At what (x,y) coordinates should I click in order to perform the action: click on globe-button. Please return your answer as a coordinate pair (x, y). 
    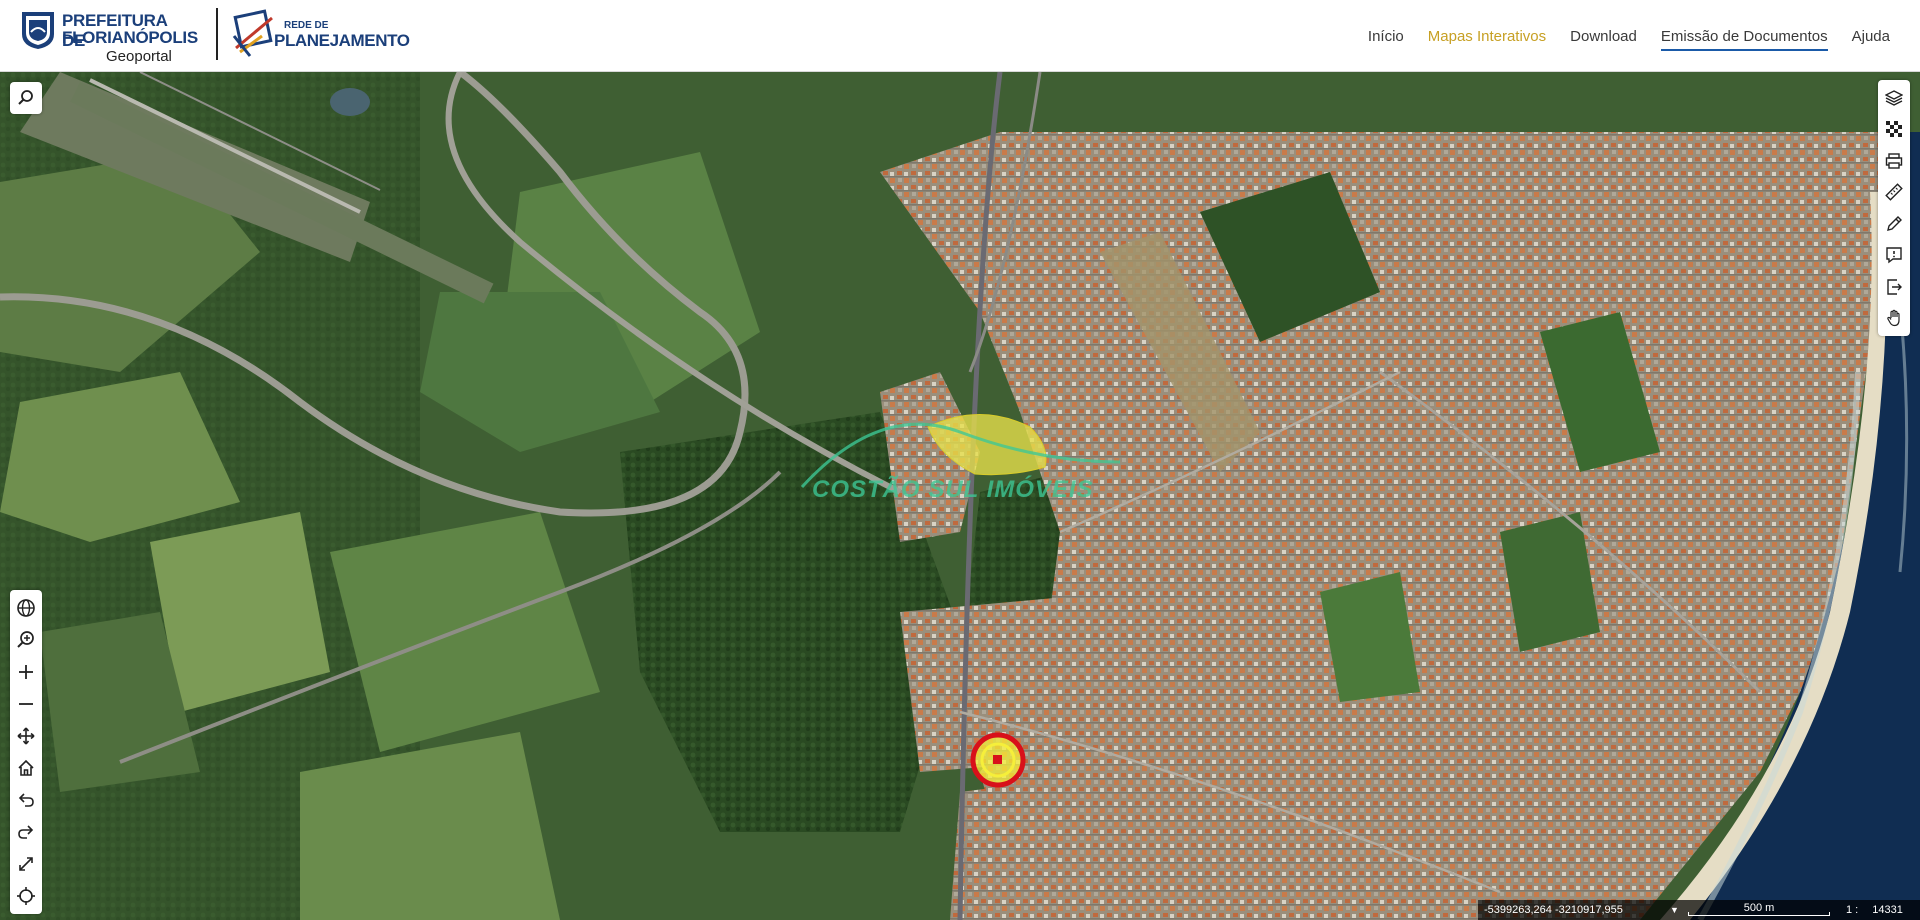
    Looking at the image, I should click on (26, 608).